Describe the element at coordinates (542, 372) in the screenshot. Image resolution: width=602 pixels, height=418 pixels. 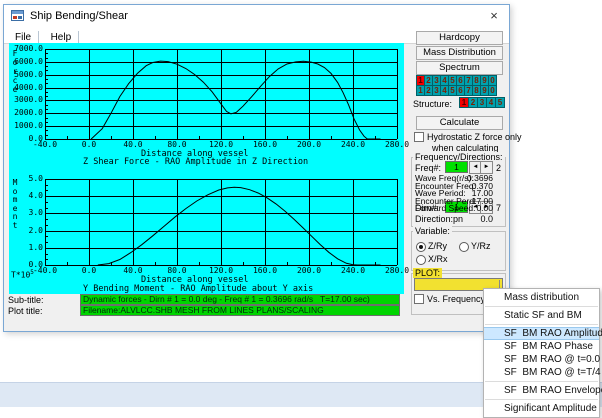
I see `context-menu-item-sf-bm-rao-t-t-4: SF BM RAO @ t=T/4` at that location.